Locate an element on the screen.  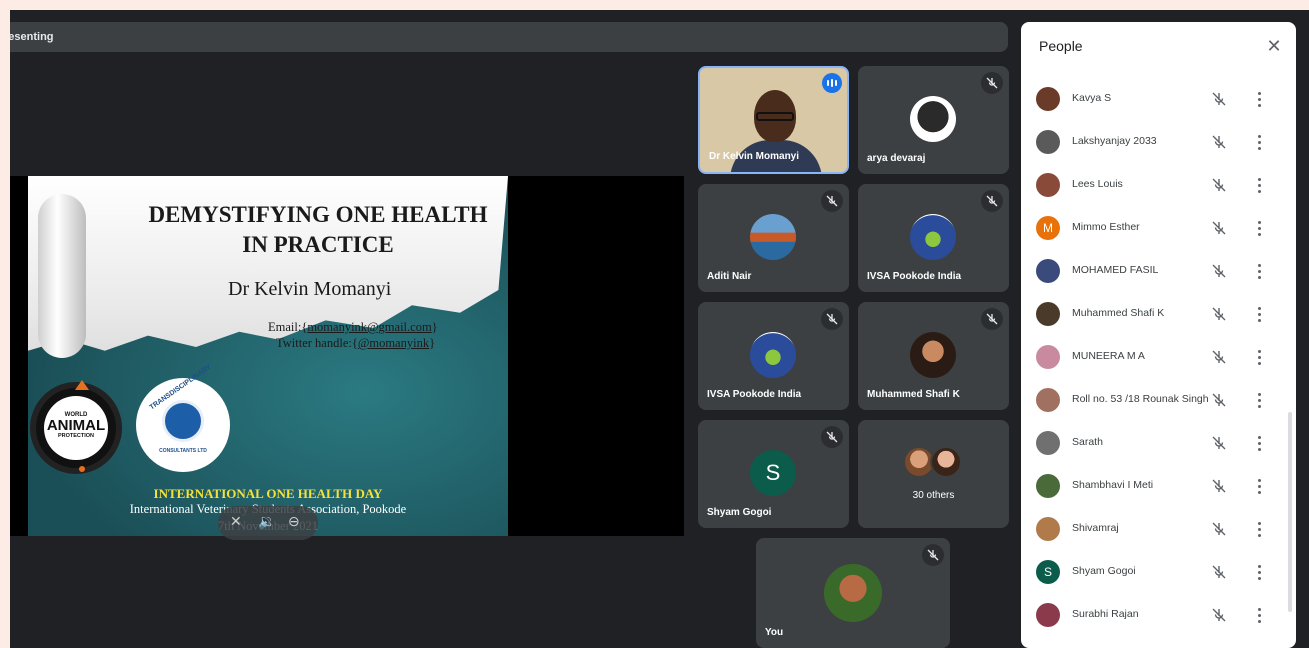
volume-icon: 🔉 is located at coordinates (266, 521).